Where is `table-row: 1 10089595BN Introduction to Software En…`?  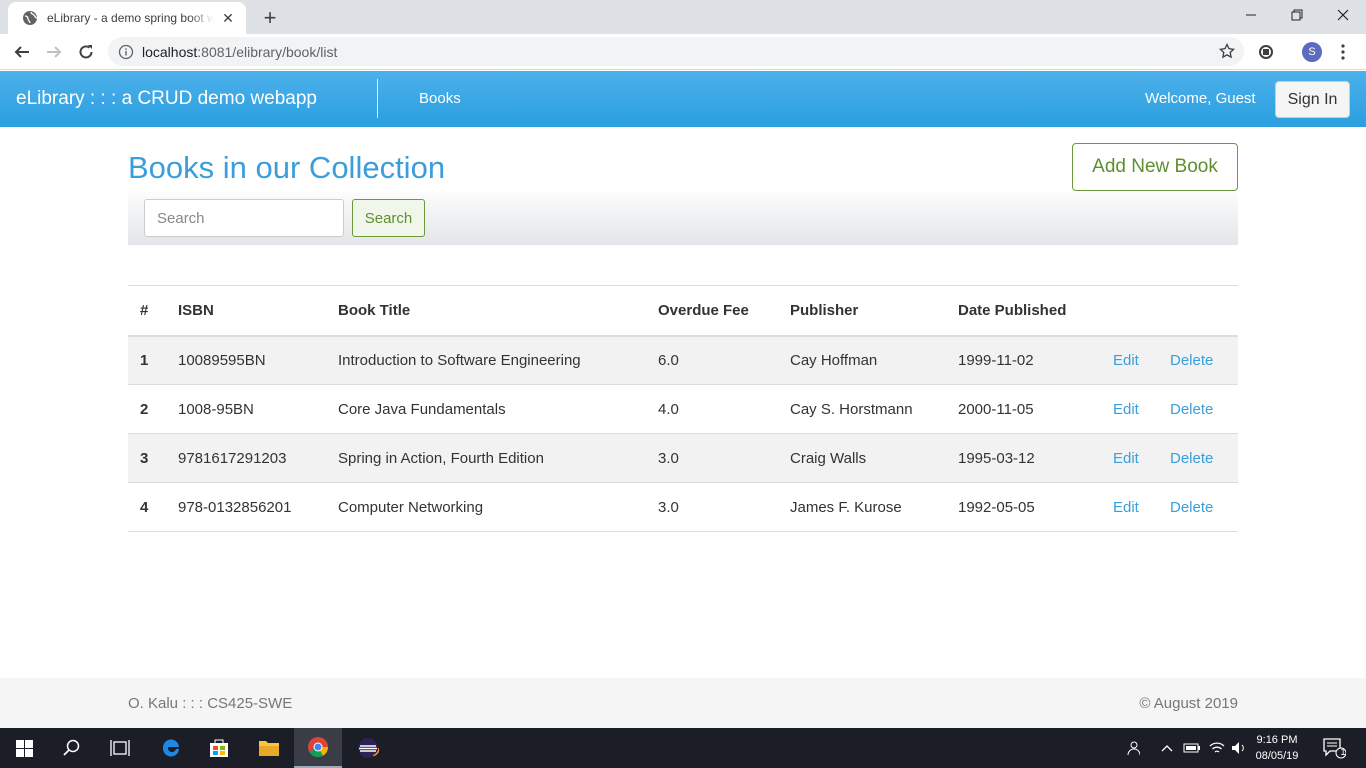
table-row: 1 10089595BN Introduction to Software En… is located at coordinates (683, 360).